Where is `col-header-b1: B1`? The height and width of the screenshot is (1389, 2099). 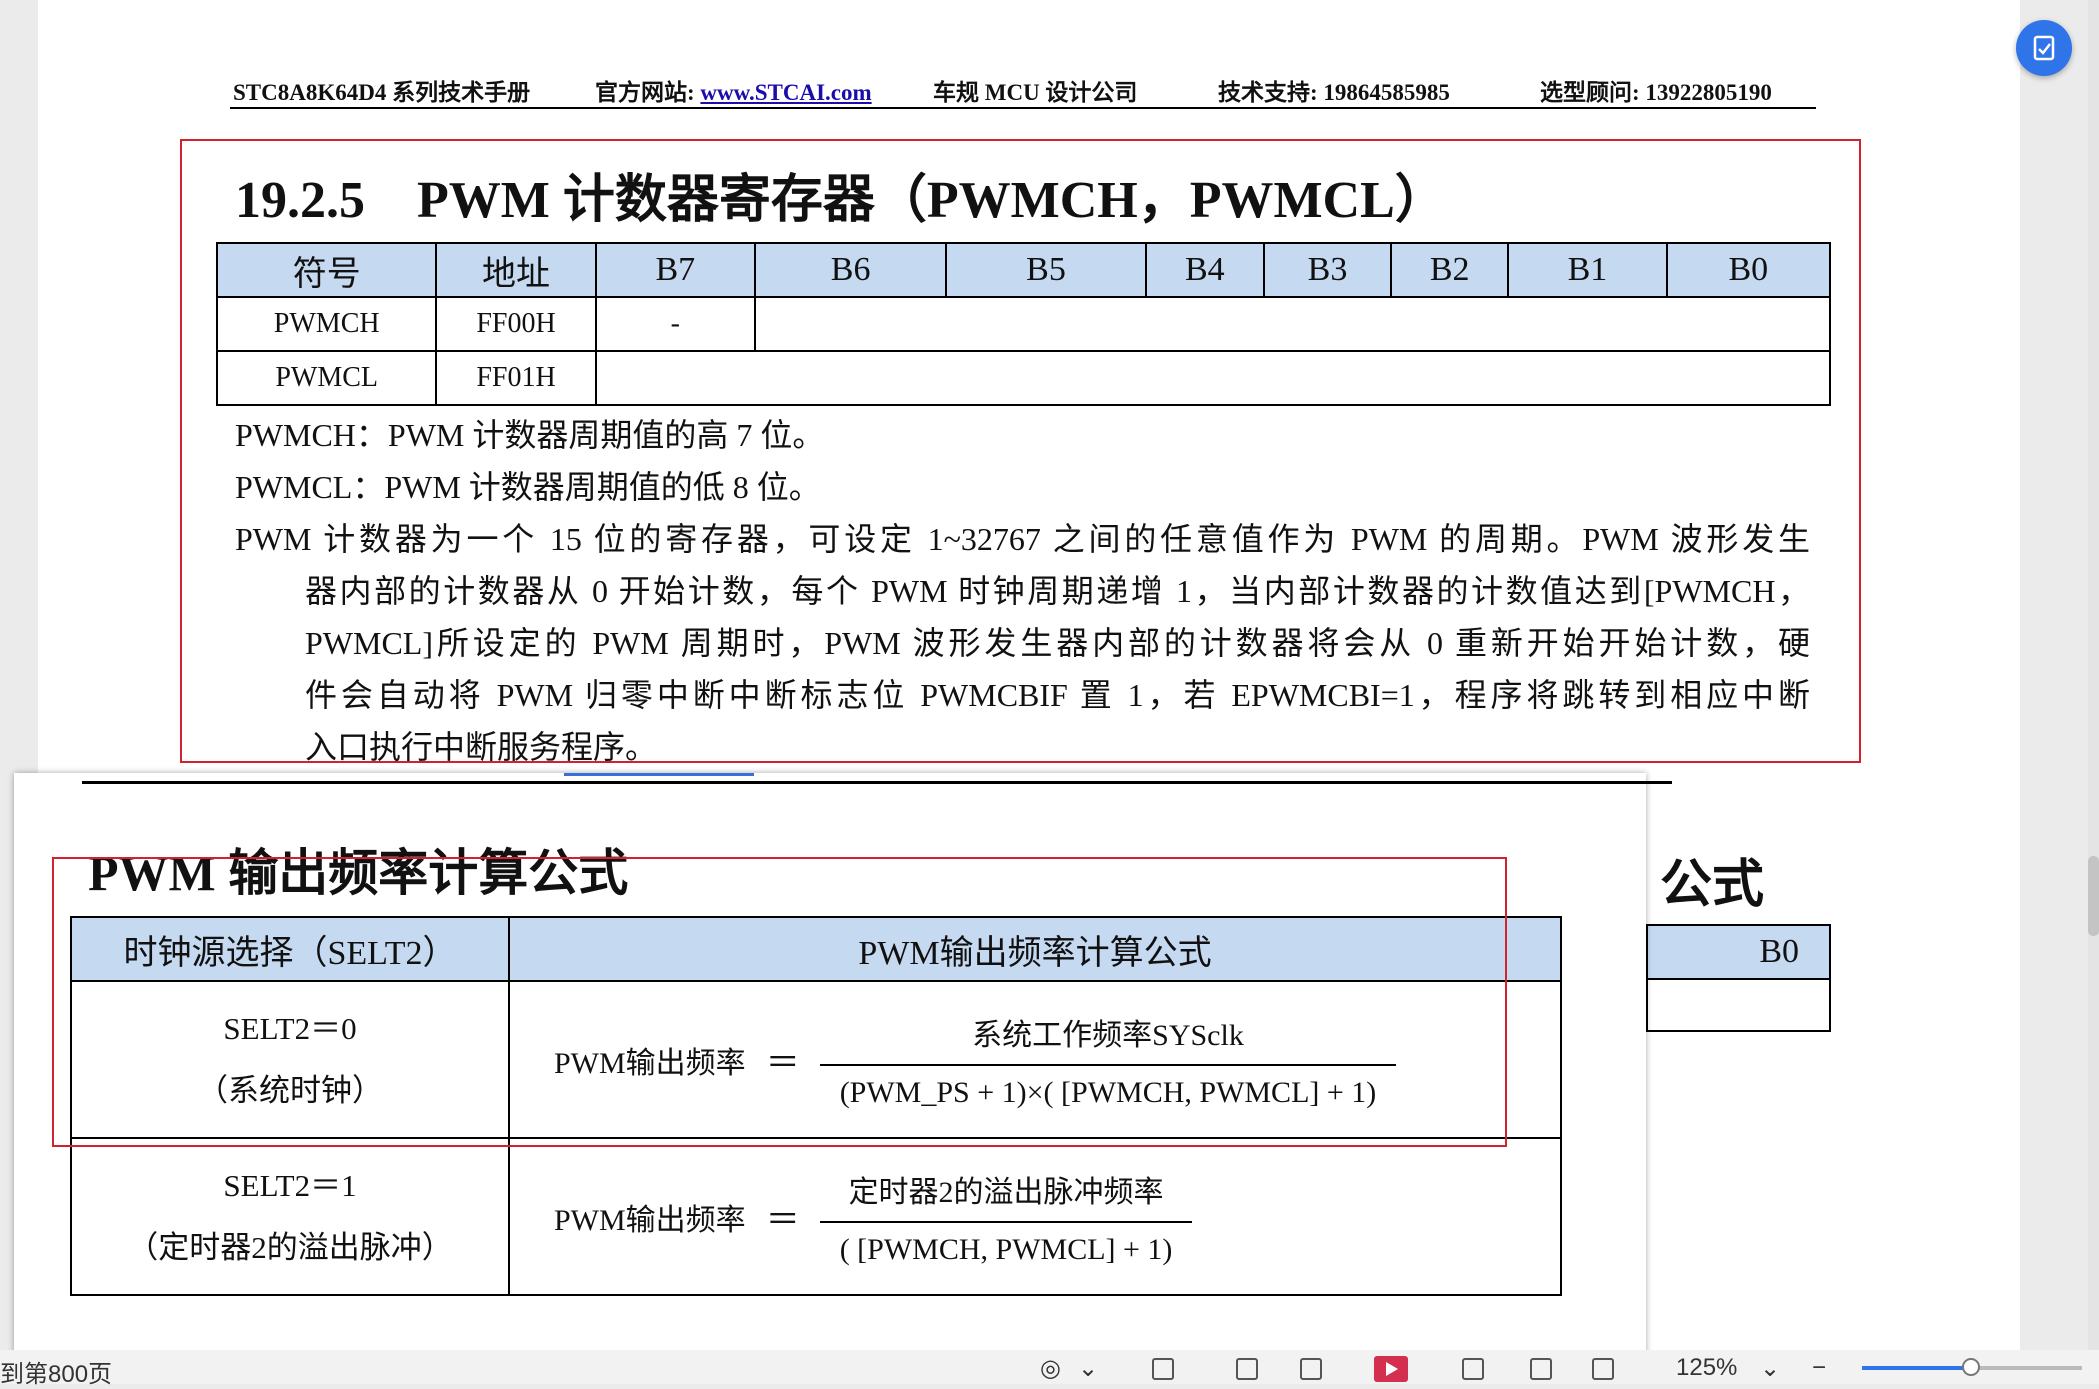 col-header-b1: B1 is located at coordinates (1587, 270).